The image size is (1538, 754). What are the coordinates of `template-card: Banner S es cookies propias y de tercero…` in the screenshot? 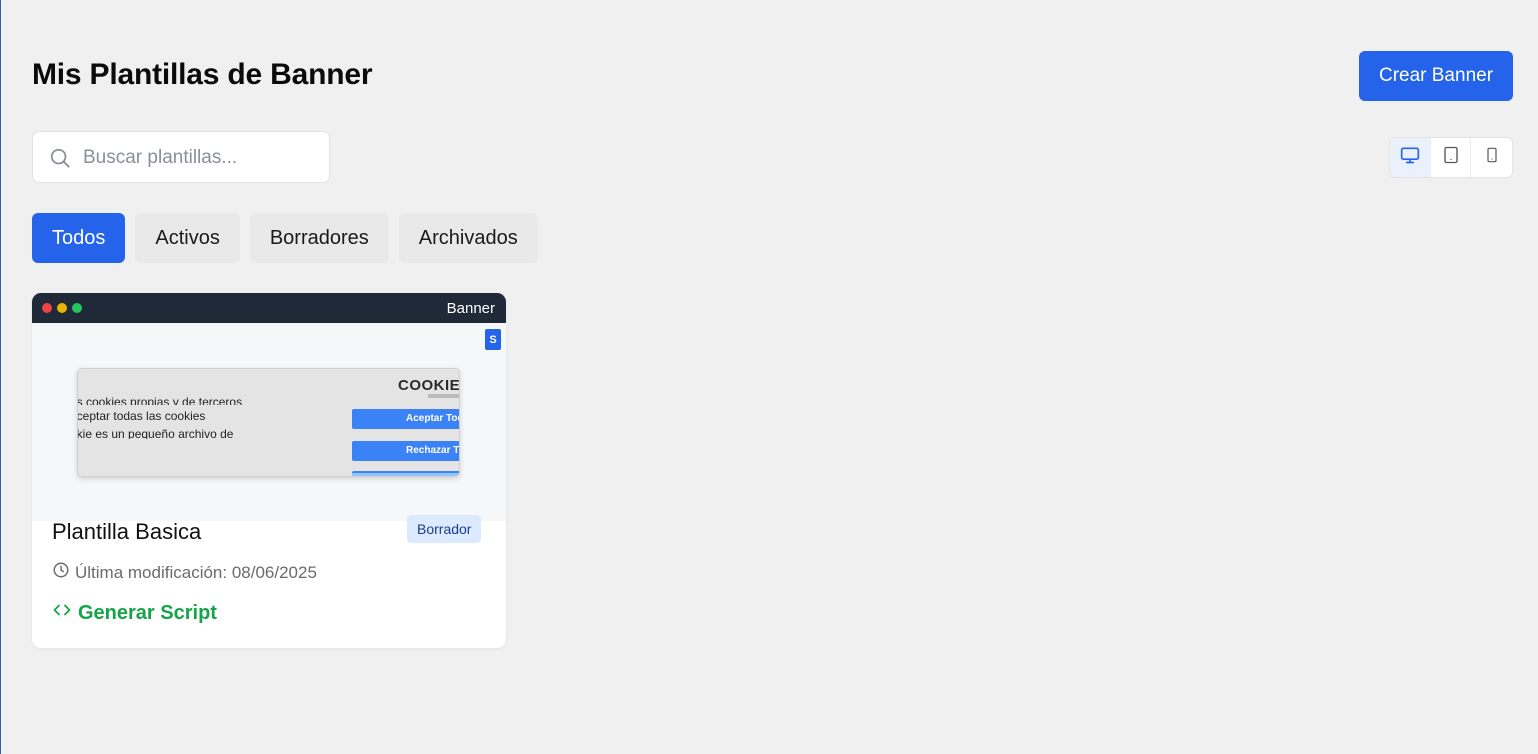 It's located at (269, 470).